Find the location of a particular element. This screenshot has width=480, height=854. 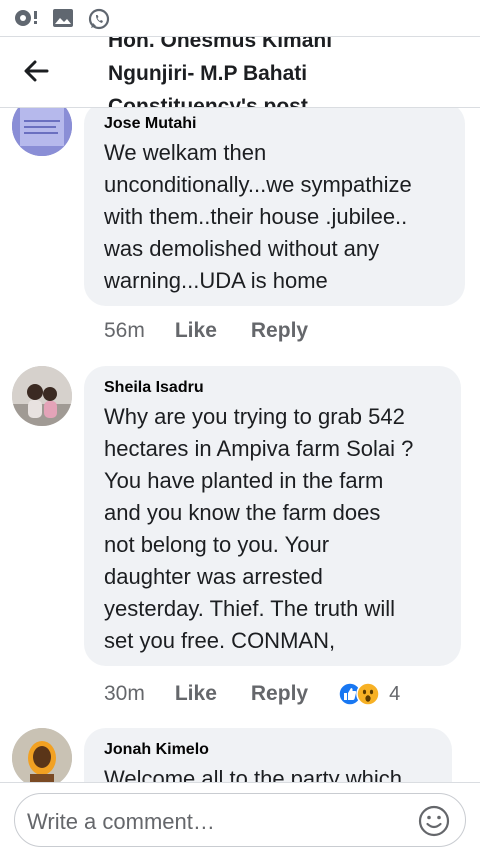

page-title-line: Hon. Onesmus Kimani is located at coordinates (220, 44).